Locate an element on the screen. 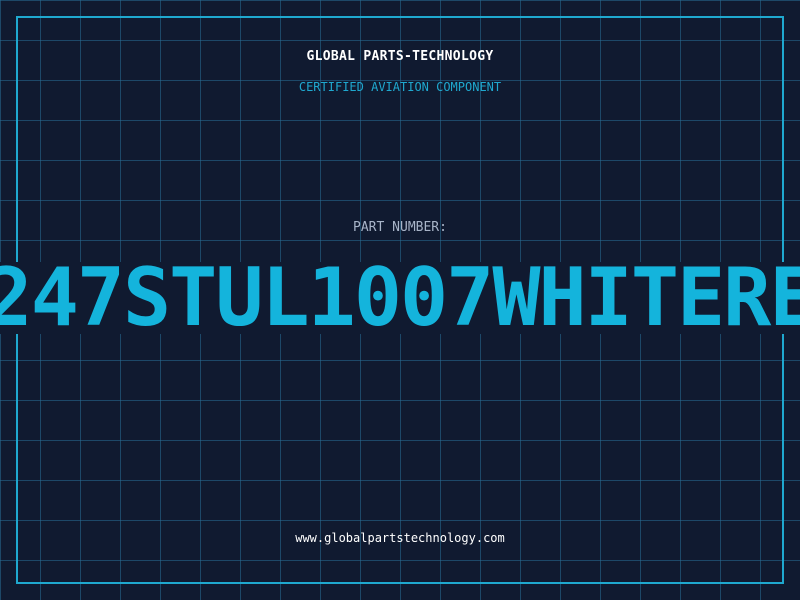  certification-subtitle: CERTIFIED AVIATION COMPONENT is located at coordinates (400, 87).